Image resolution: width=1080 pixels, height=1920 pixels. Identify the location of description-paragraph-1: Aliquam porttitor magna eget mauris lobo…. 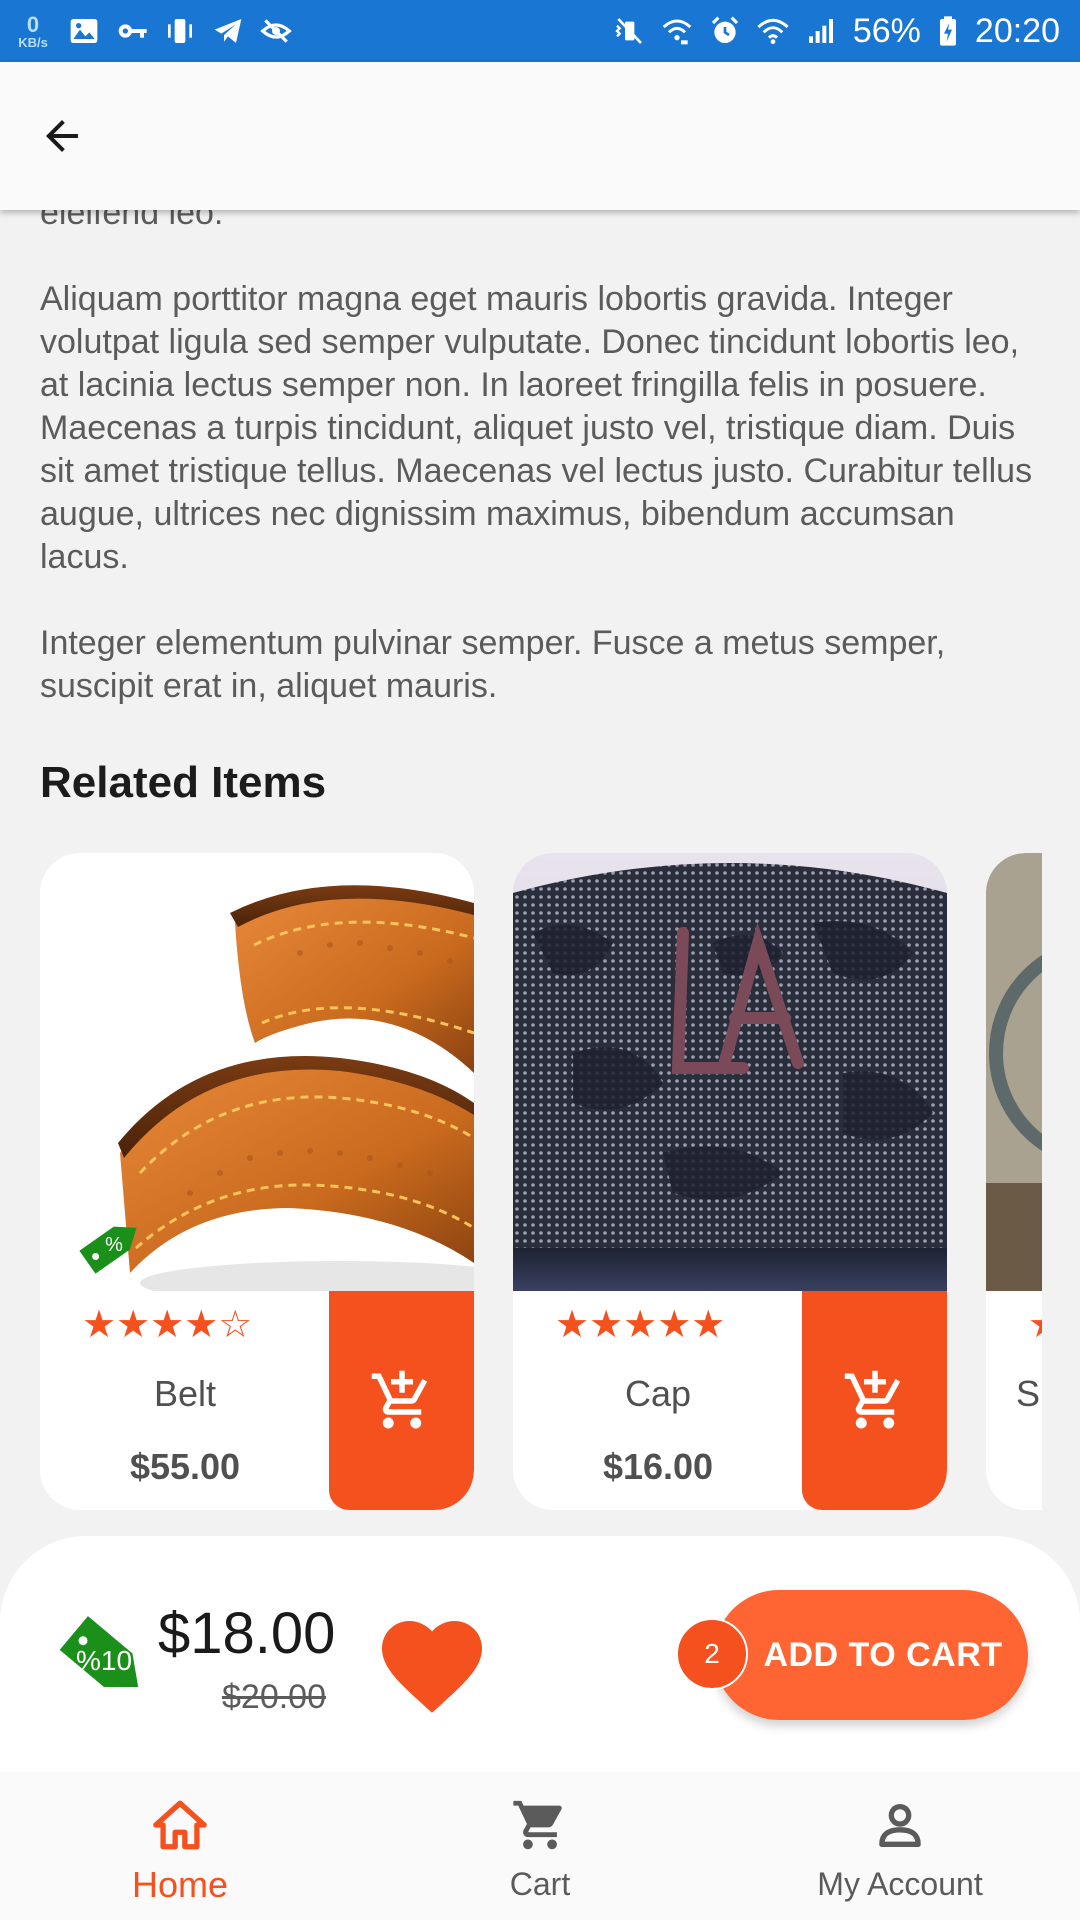
(536, 428).